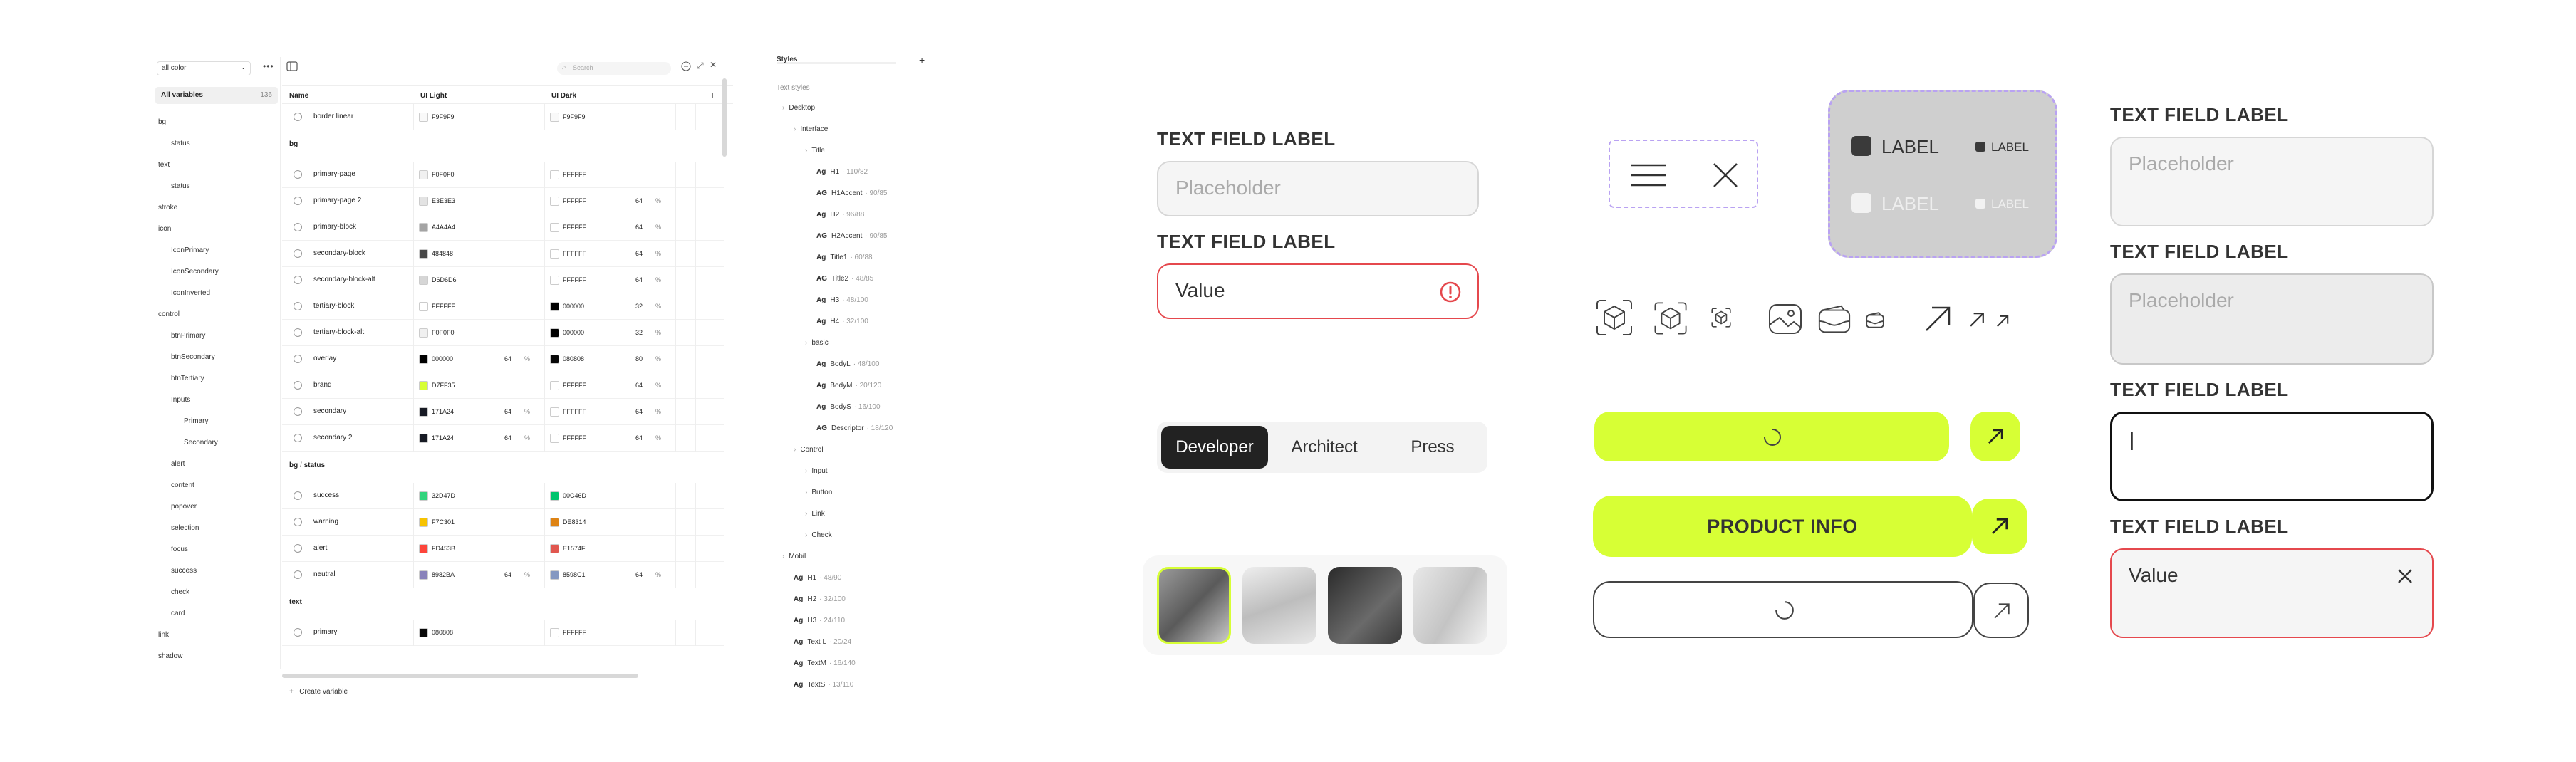 The height and width of the screenshot is (762, 2576). I want to click on style-item: AG Title2 · 48/85, so click(844, 279).